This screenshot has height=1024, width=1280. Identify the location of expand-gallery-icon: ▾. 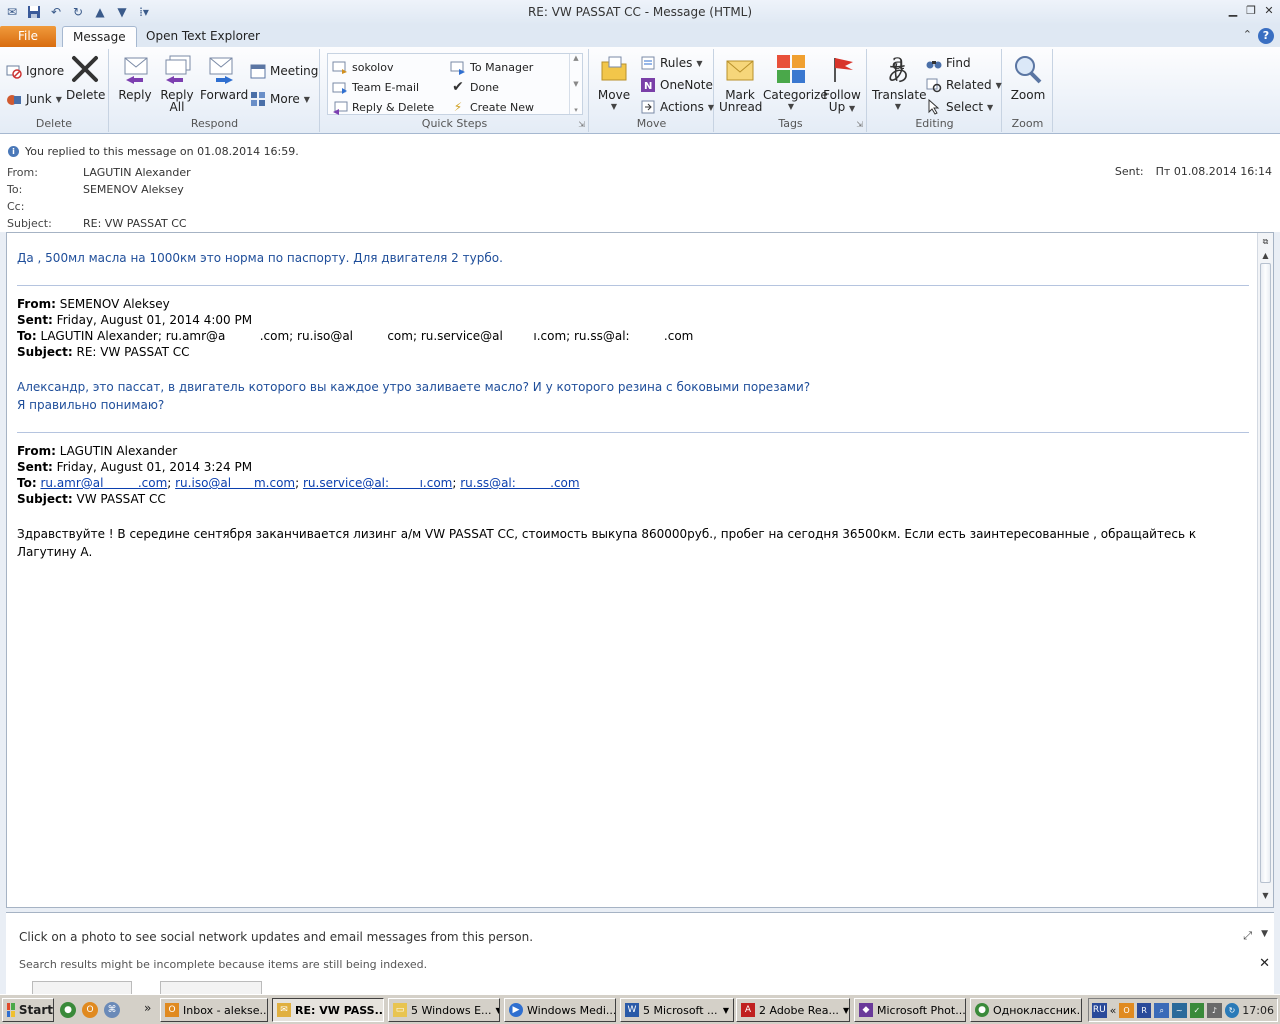
(576, 110).